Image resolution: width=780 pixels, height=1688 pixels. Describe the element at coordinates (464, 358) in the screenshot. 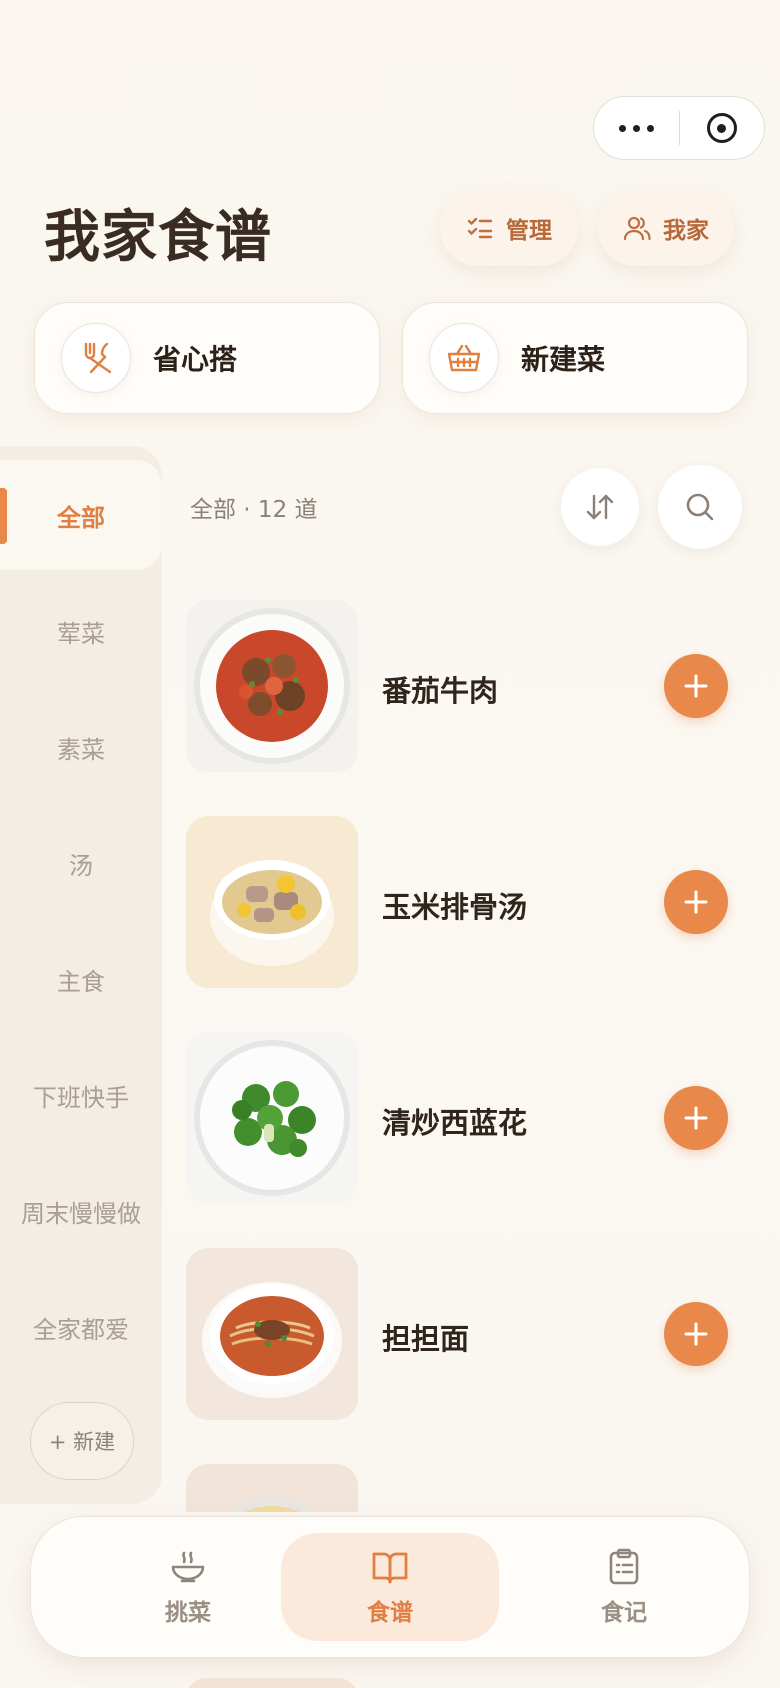

I see `basket-icon` at that location.